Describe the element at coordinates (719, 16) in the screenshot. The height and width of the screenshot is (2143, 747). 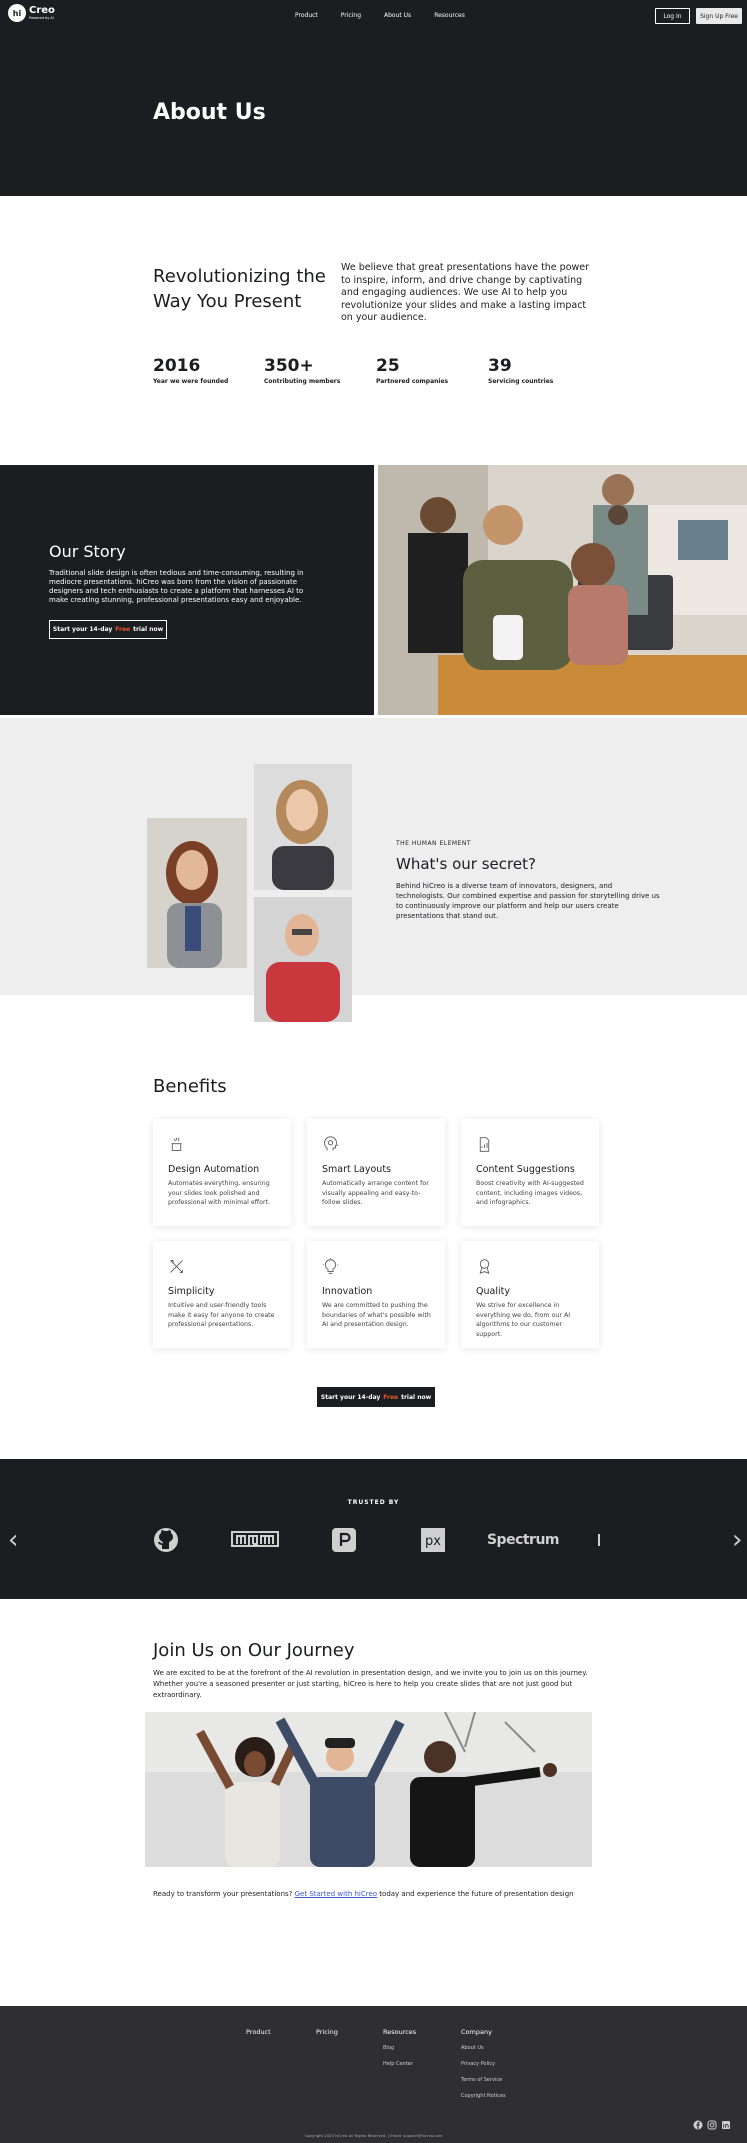
I see `signup-button: Sign Up Free` at that location.